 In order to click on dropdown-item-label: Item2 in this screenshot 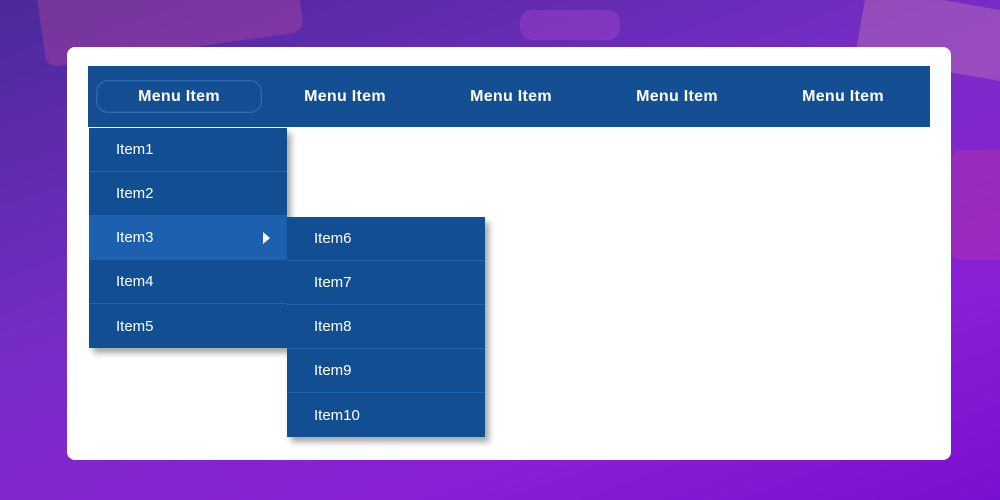, I will do `click(135, 193)`.